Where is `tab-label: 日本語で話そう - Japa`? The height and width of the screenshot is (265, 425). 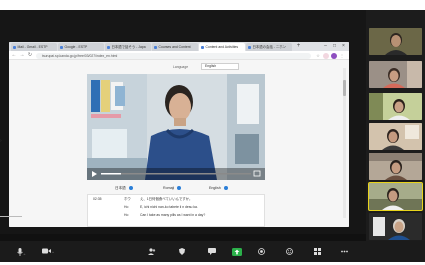
tab-label: 日本語で話そう - Japa is located at coordinates (128, 47).